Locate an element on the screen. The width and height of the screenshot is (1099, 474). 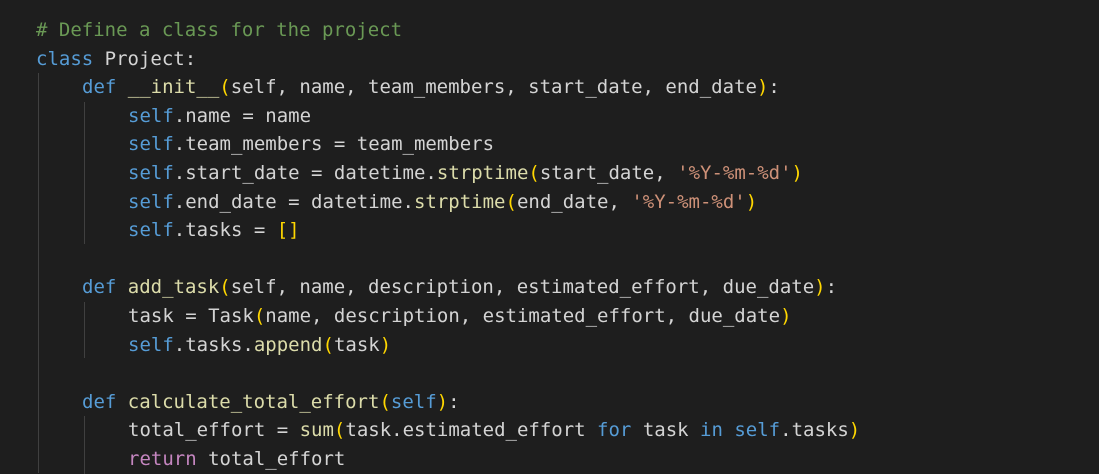
code-line-16: return total_effort is located at coordinates (567, 459).